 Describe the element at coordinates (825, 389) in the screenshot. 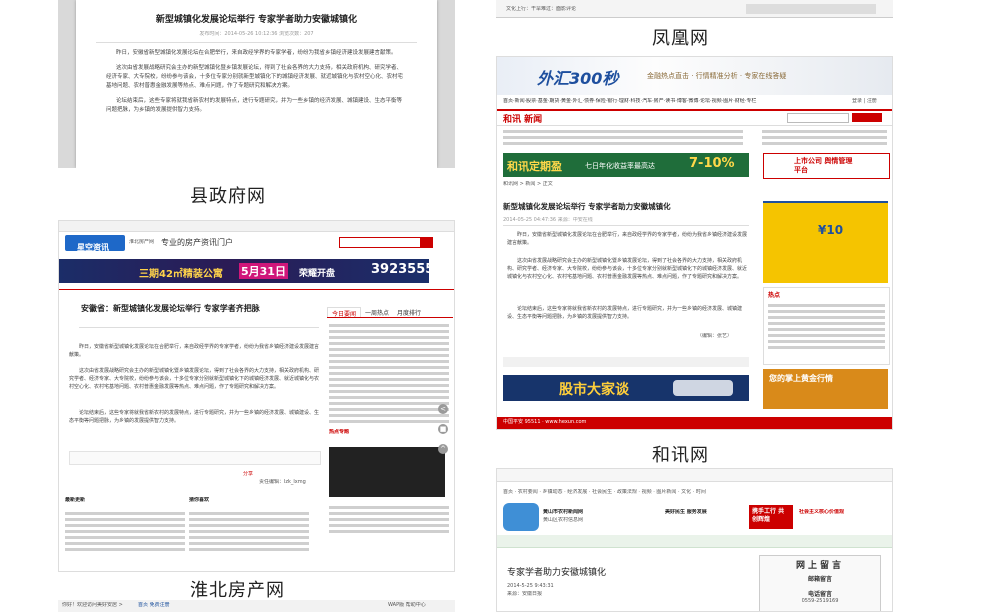

I see `hexun-gold-ad: 您的掌上黄金行情` at that location.